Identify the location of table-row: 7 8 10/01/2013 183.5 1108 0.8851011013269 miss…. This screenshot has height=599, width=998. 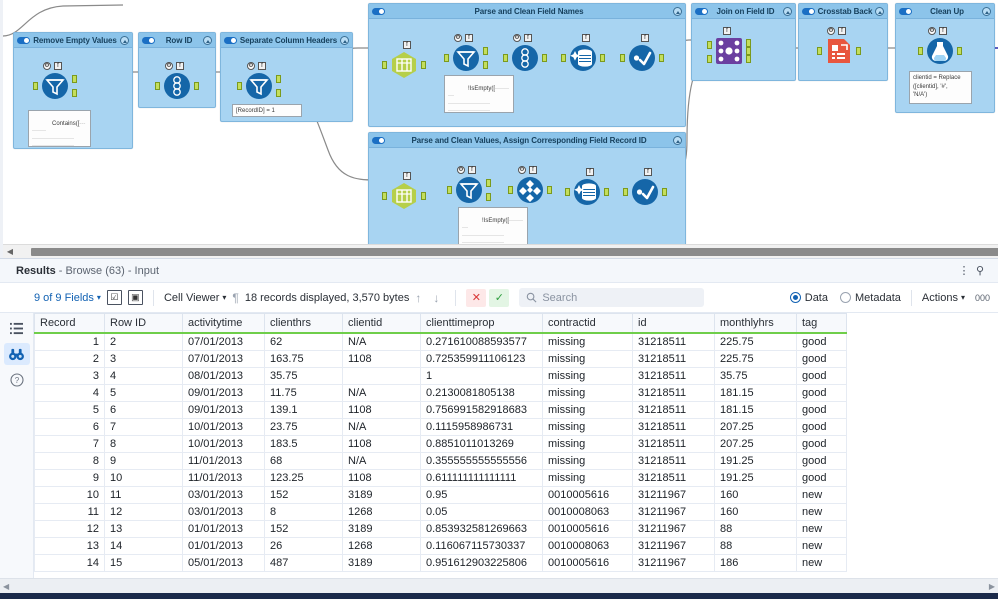
(440, 444).